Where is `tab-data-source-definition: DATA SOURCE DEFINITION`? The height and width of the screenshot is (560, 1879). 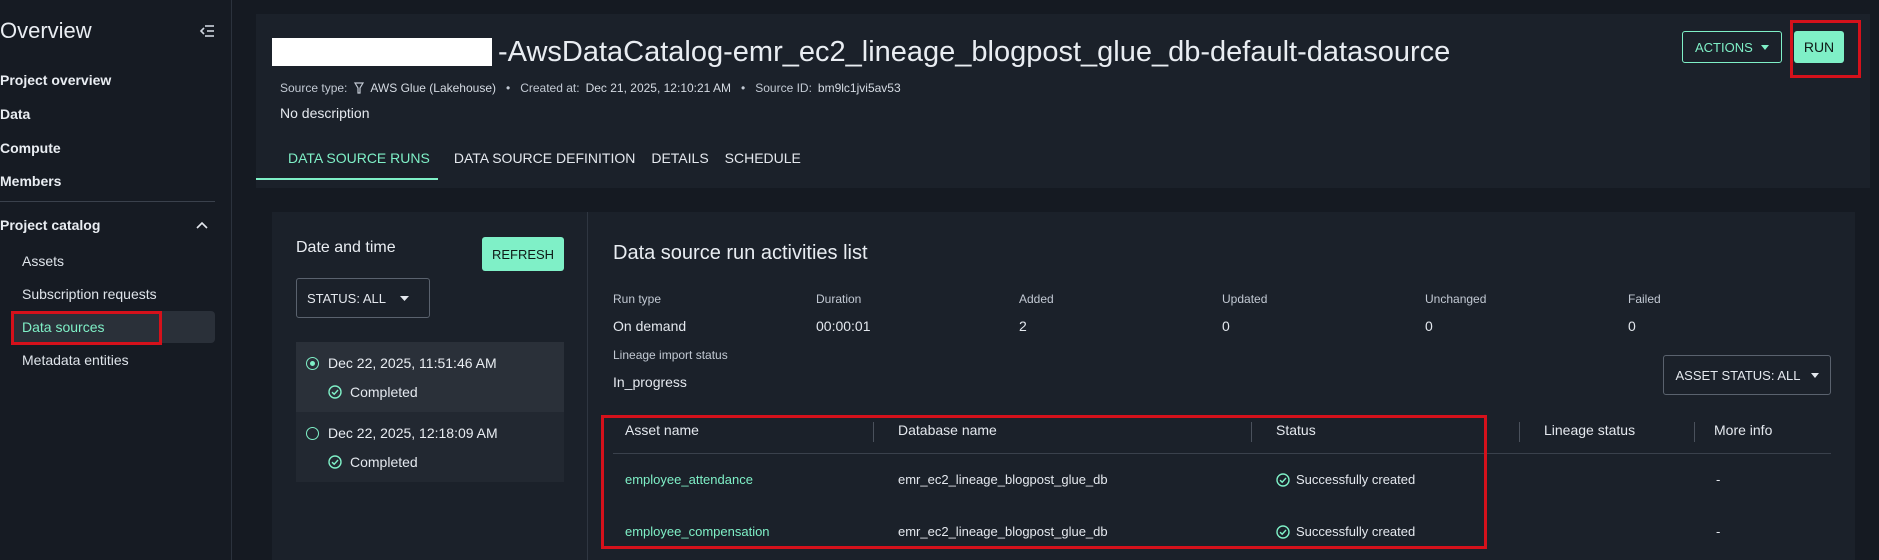
tab-data-source-definition: DATA SOURCE DEFINITION is located at coordinates (545, 165).